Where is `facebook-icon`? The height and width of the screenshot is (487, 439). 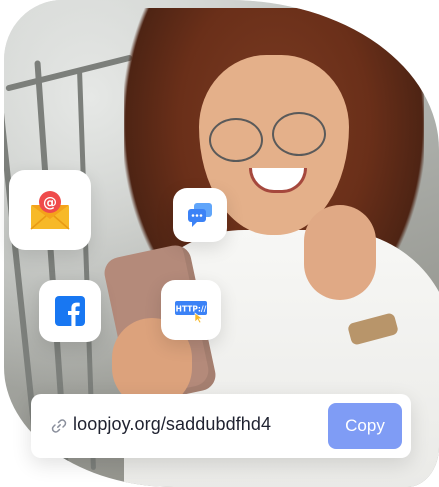 facebook-icon is located at coordinates (70, 311).